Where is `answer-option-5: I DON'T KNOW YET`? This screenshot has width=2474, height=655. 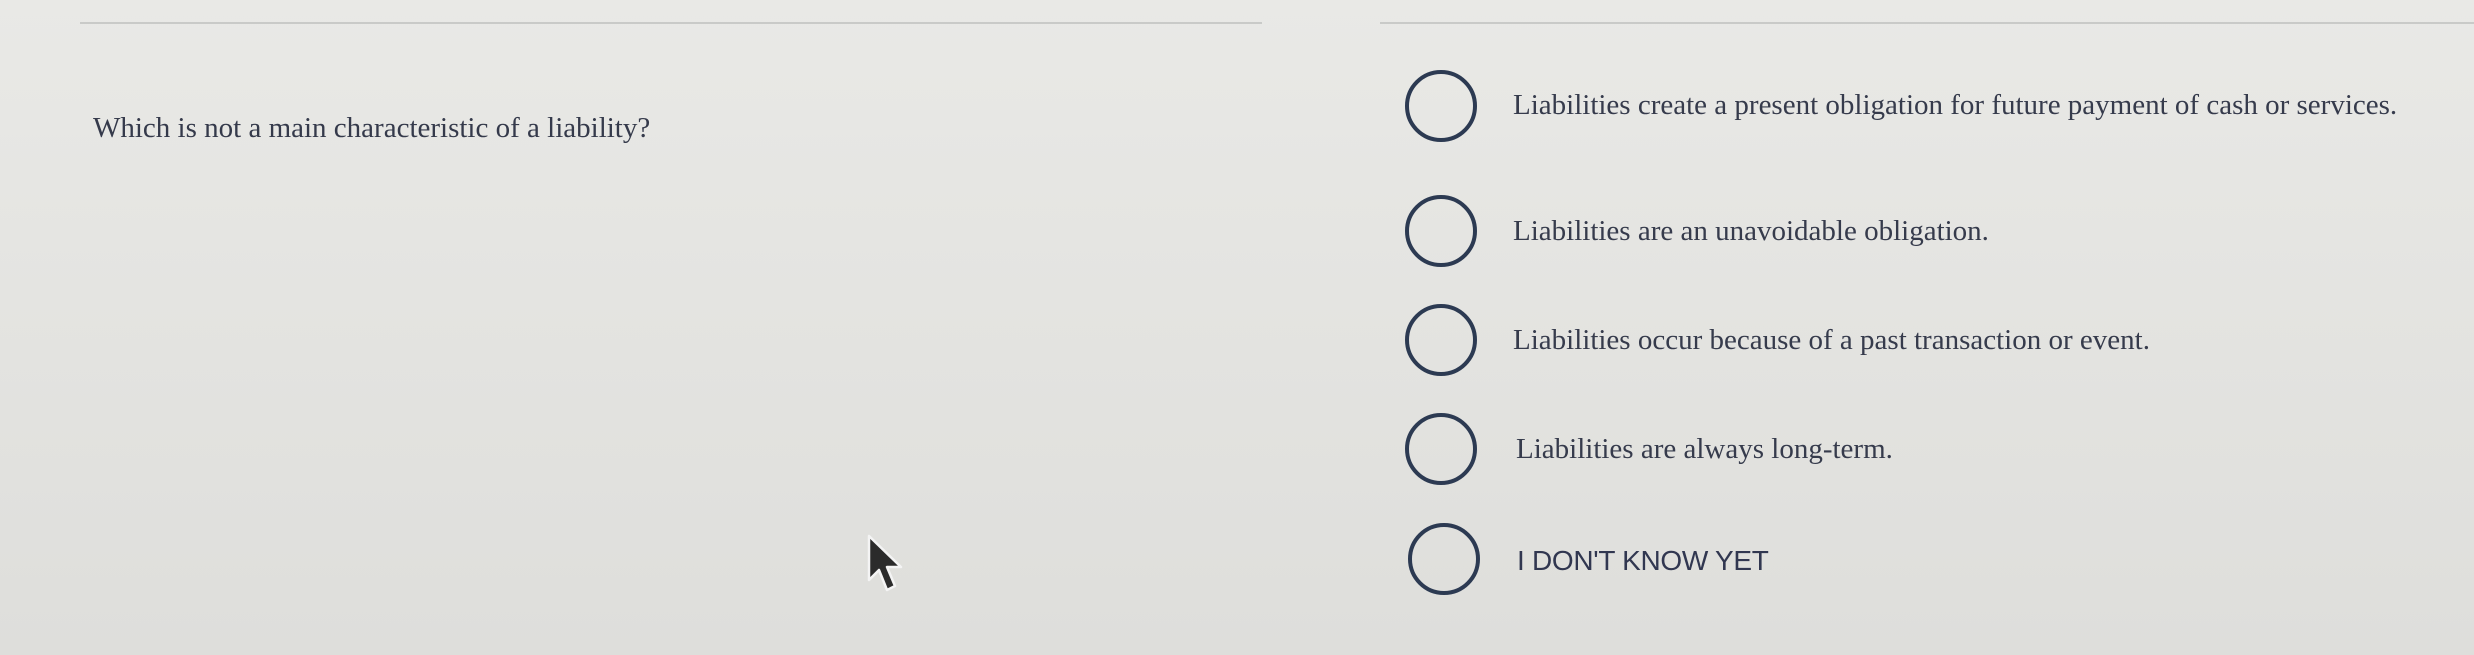 answer-option-5: I DON'T KNOW YET is located at coordinates (1935, 563).